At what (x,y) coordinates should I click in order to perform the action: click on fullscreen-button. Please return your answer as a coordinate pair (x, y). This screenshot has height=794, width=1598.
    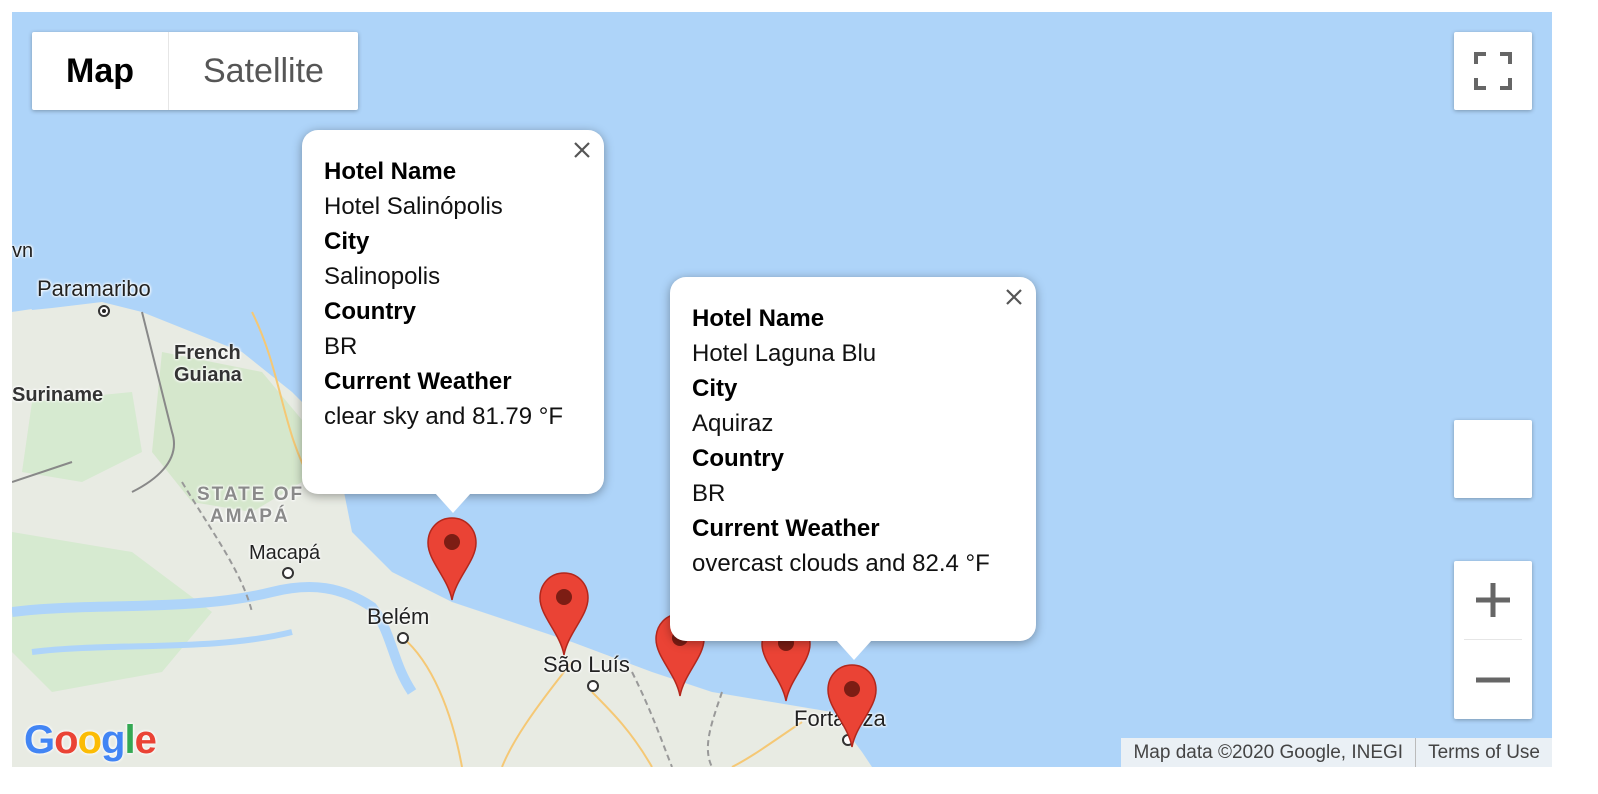
    Looking at the image, I should click on (1493, 71).